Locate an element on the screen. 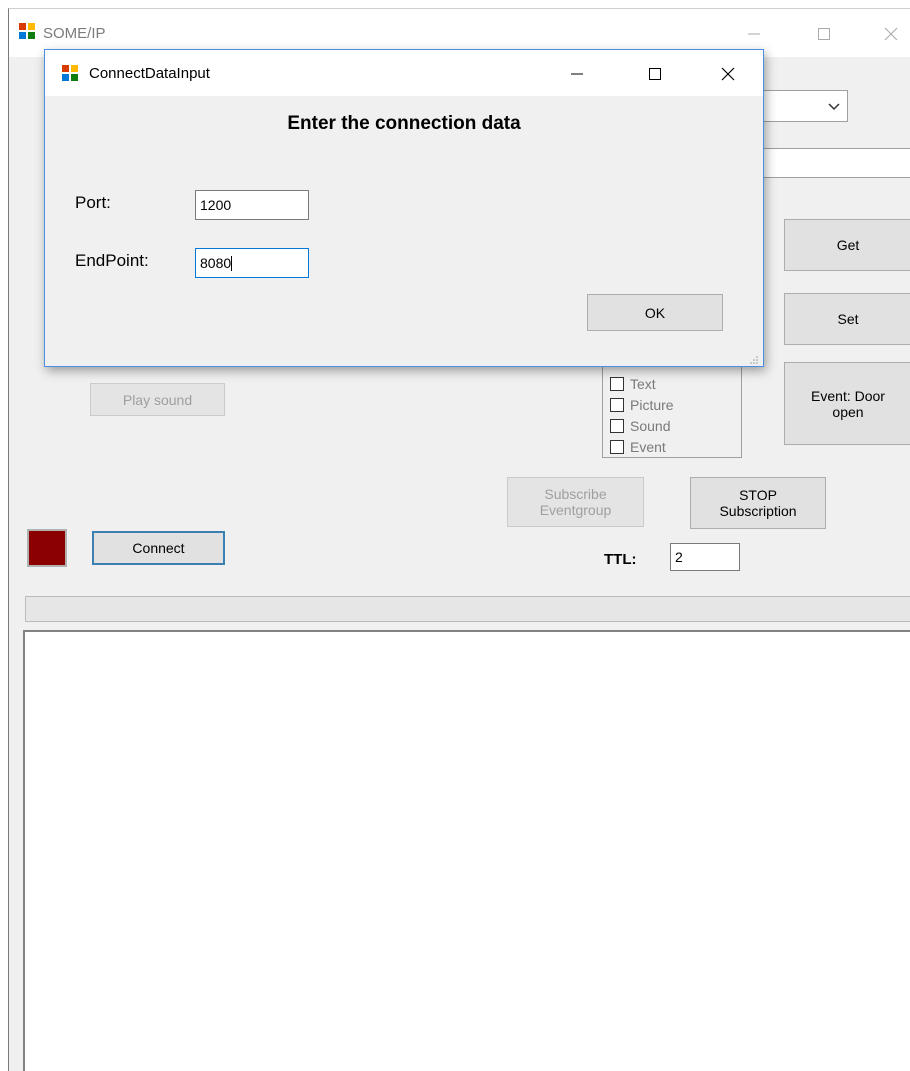 The width and height of the screenshot is (910, 1071). message-type-checkbox-group: Text Picture Sound Event is located at coordinates (672, 406).